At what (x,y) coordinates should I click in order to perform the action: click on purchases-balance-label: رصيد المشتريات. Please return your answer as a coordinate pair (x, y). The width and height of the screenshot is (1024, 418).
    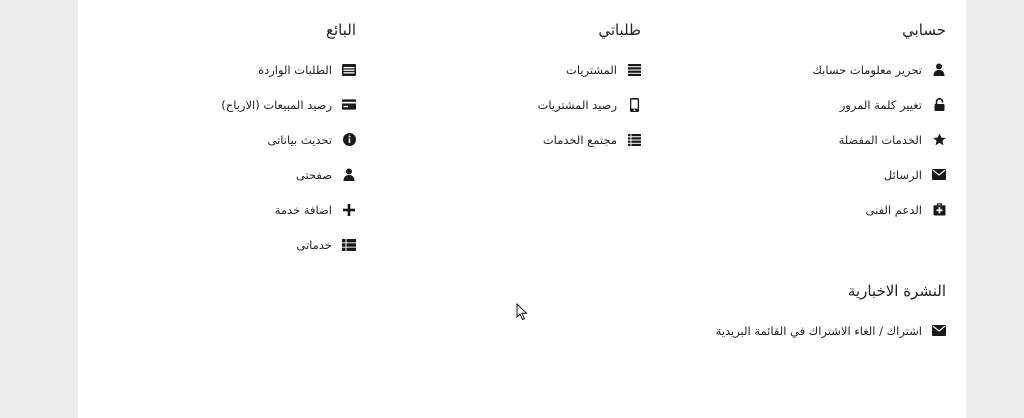
    Looking at the image, I should click on (577, 104).